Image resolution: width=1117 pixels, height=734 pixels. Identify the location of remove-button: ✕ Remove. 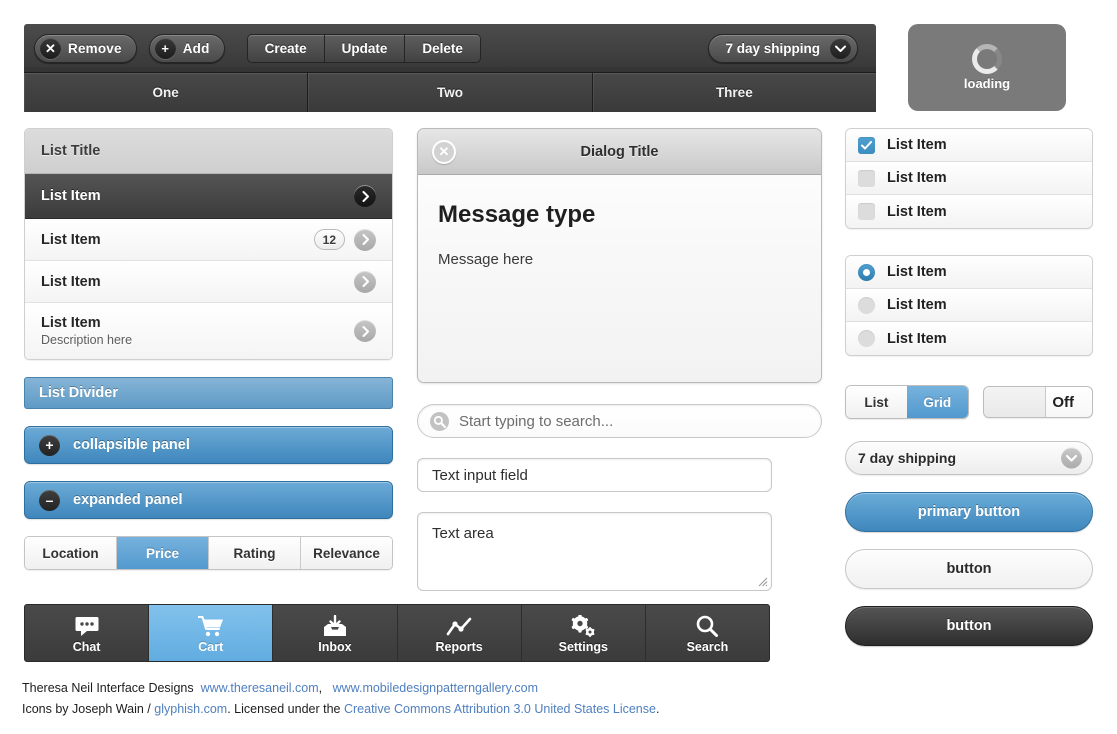
(85, 48).